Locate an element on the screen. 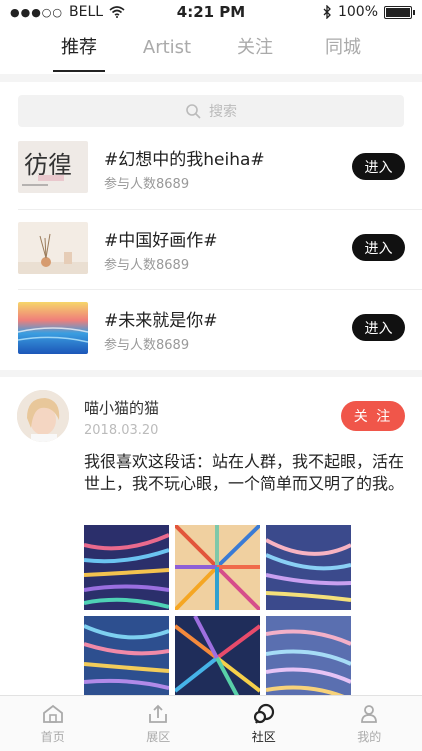 The image size is (422, 751). post-text: 我很喜欢这段话：站在人群，我不起眼，活在世上，我不玩心眼，一个简单而又明了的我。 is located at coordinates (244, 473).